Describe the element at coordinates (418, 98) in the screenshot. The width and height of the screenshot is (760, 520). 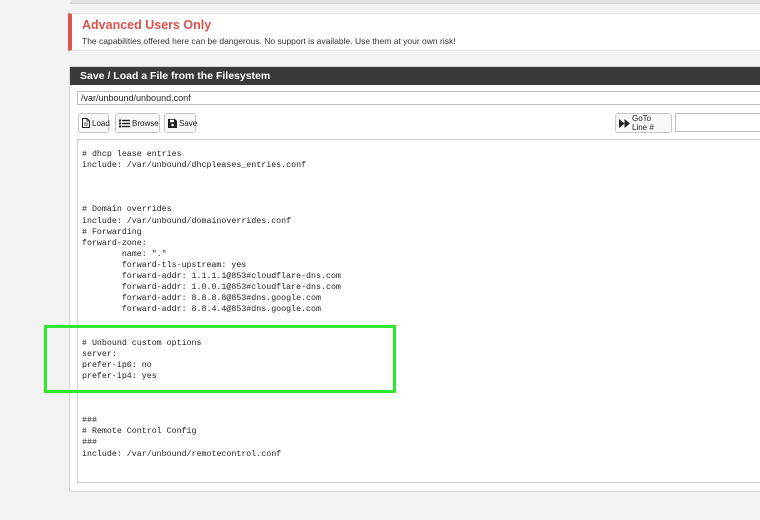
I see `file-path-input` at that location.